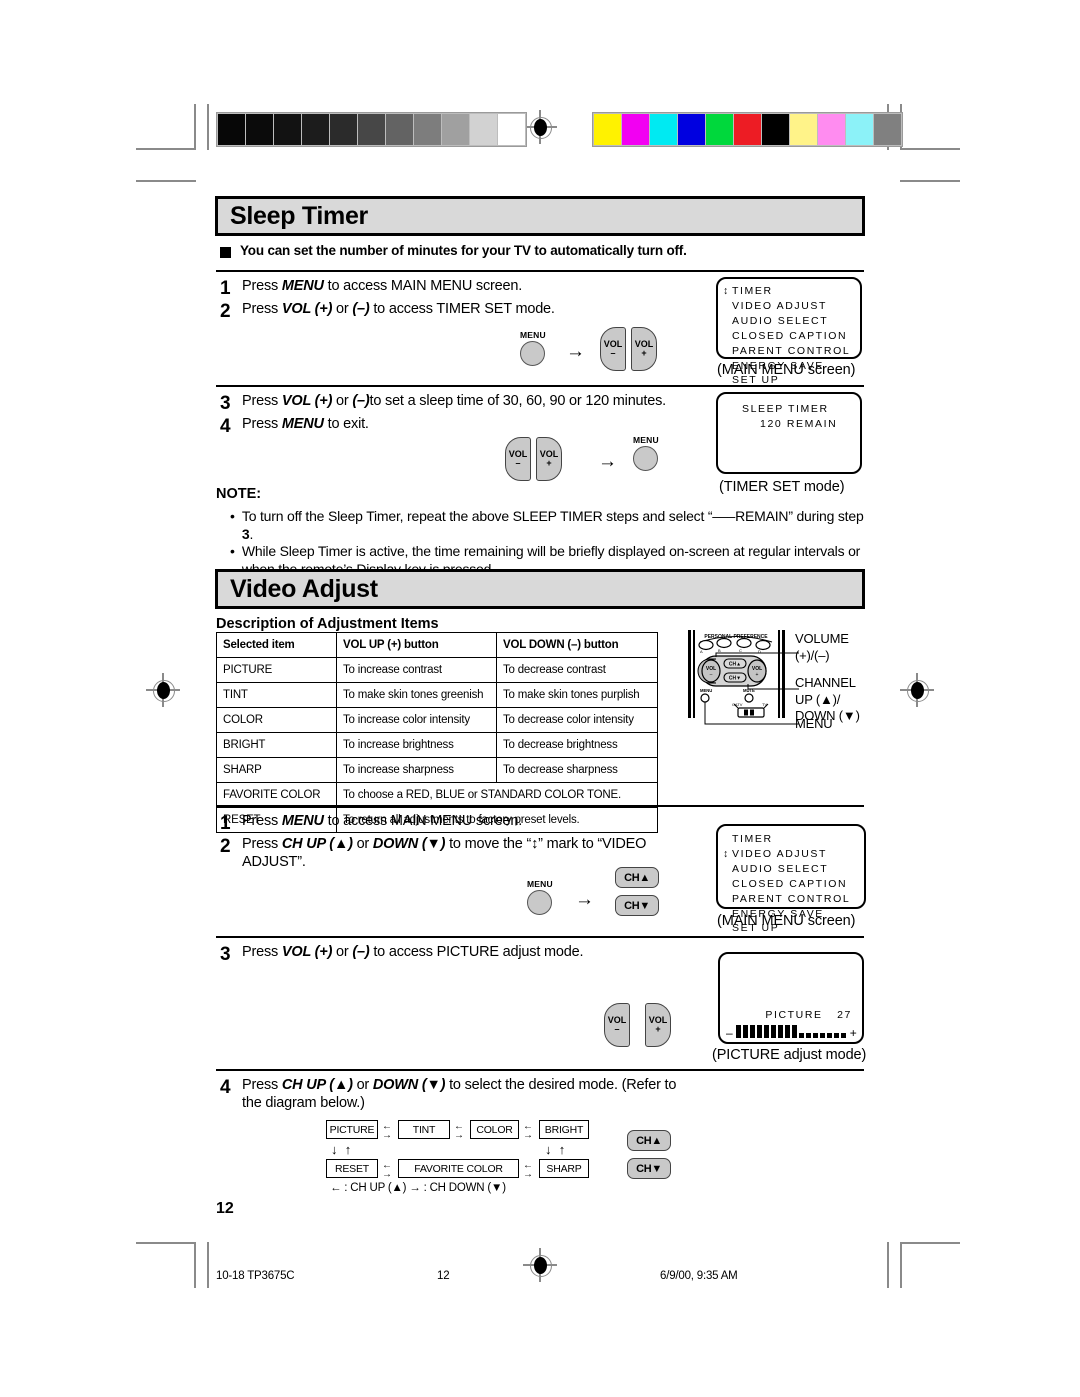 The height and width of the screenshot is (1397, 1080). Describe the element at coordinates (540, 897) in the screenshot. I see `va-menu-button-1: MENU` at that location.